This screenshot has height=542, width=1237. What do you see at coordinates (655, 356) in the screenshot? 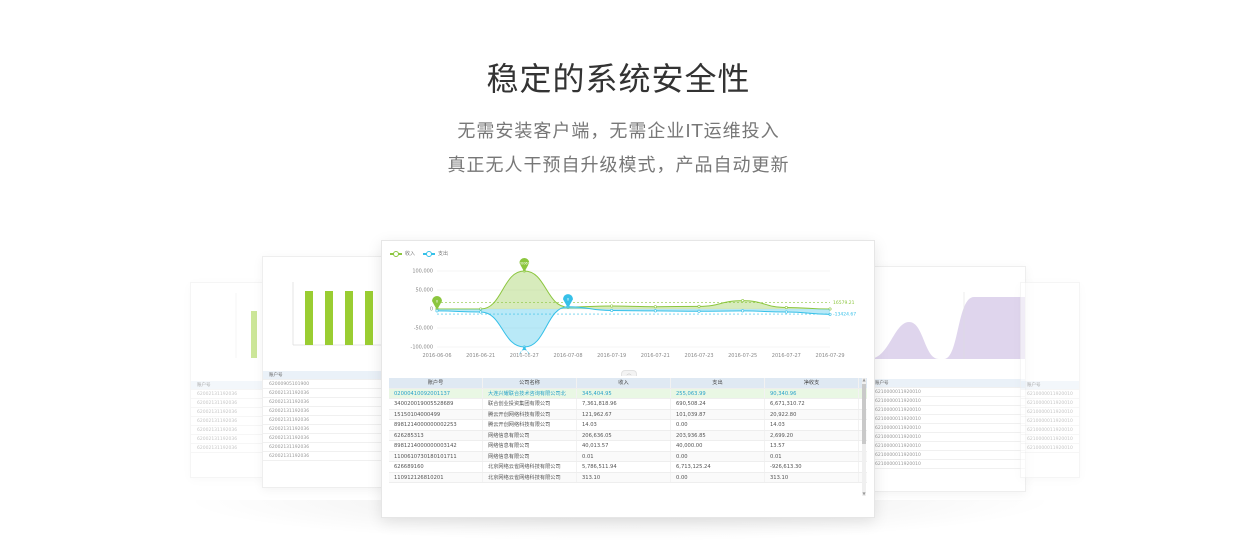
I see `x-tick-label: 2016-07-21` at bounding box center [655, 356].